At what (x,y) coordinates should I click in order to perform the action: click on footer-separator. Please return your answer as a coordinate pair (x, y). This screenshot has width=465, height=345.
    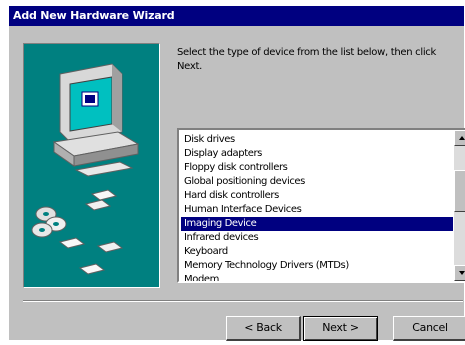
    Looking at the image, I should click on (243, 301).